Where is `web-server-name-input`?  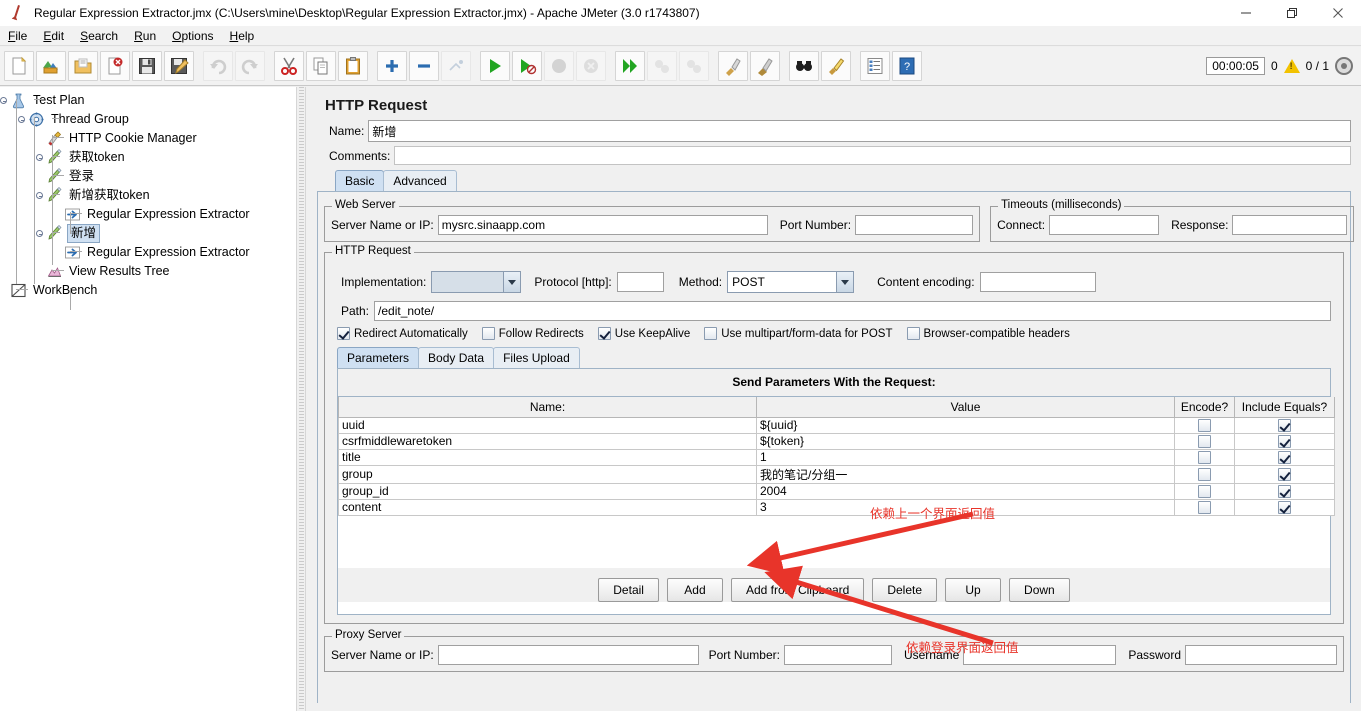 web-server-name-input is located at coordinates (602, 225).